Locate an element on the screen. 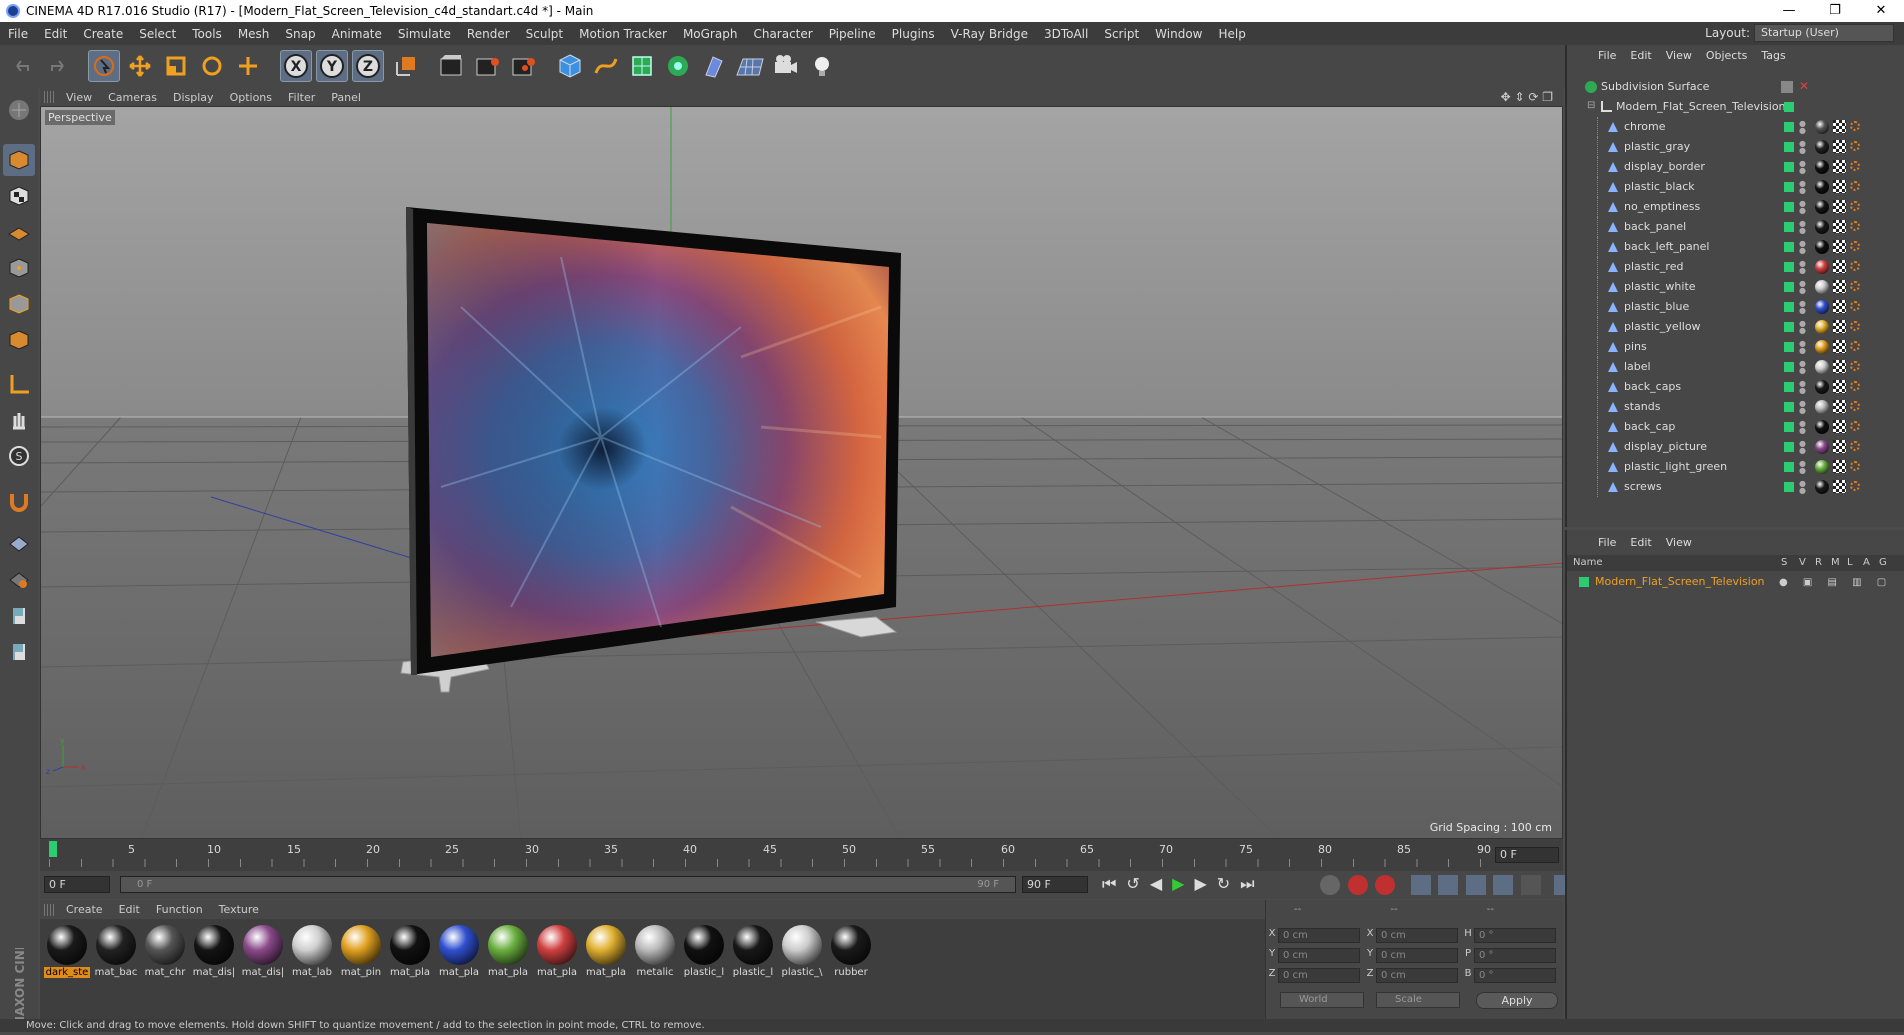  om-row-object: plastic_blue ● ● is located at coordinates (1735, 307).